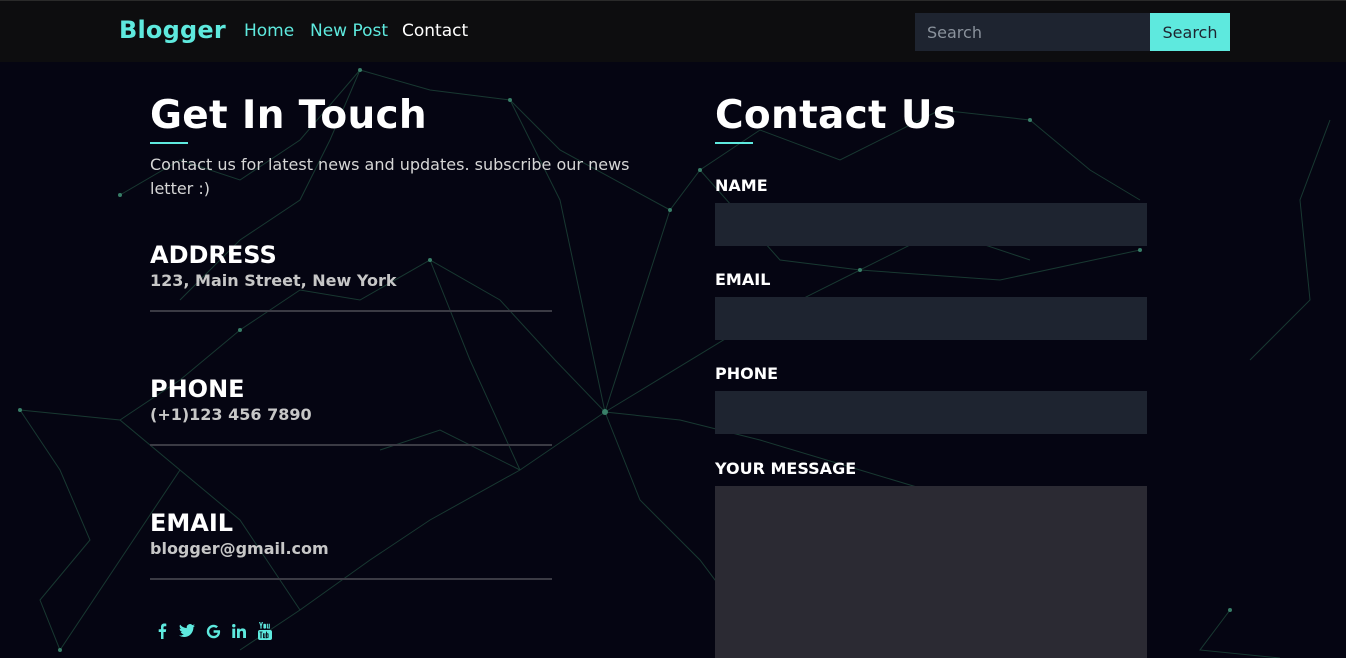 This screenshot has height=658, width=1346. Describe the element at coordinates (931, 572) in the screenshot. I see `message-textarea` at that location.